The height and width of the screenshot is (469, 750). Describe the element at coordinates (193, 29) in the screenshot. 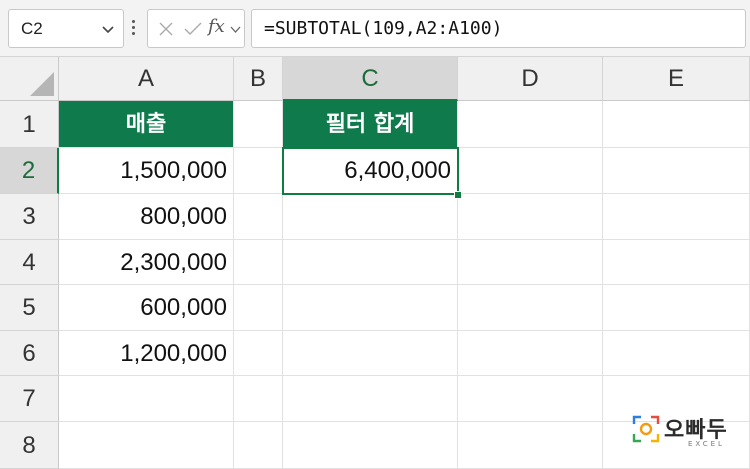

I see `confirm-icon` at that location.